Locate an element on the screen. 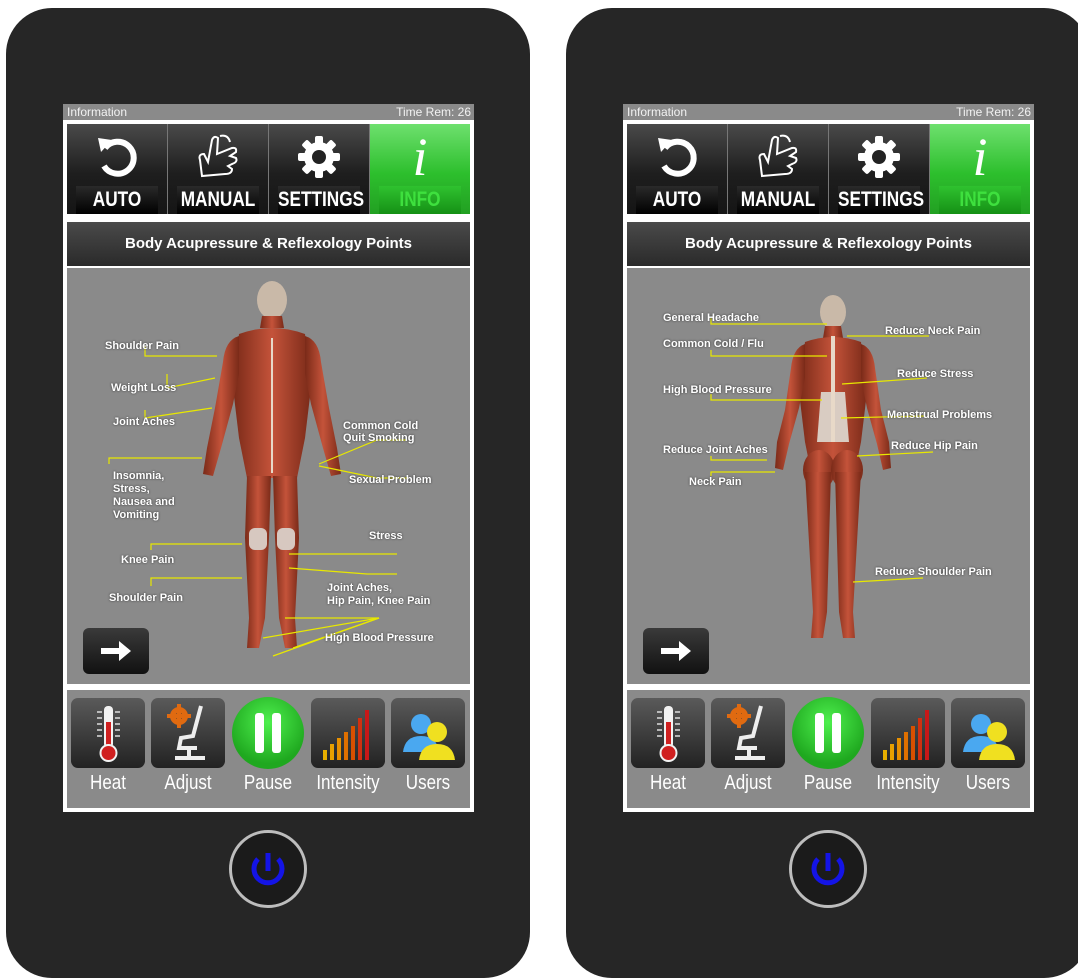 The width and height of the screenshot is (1078, 980). point-label: Sexual Problem is located at coordinates (390, 480).